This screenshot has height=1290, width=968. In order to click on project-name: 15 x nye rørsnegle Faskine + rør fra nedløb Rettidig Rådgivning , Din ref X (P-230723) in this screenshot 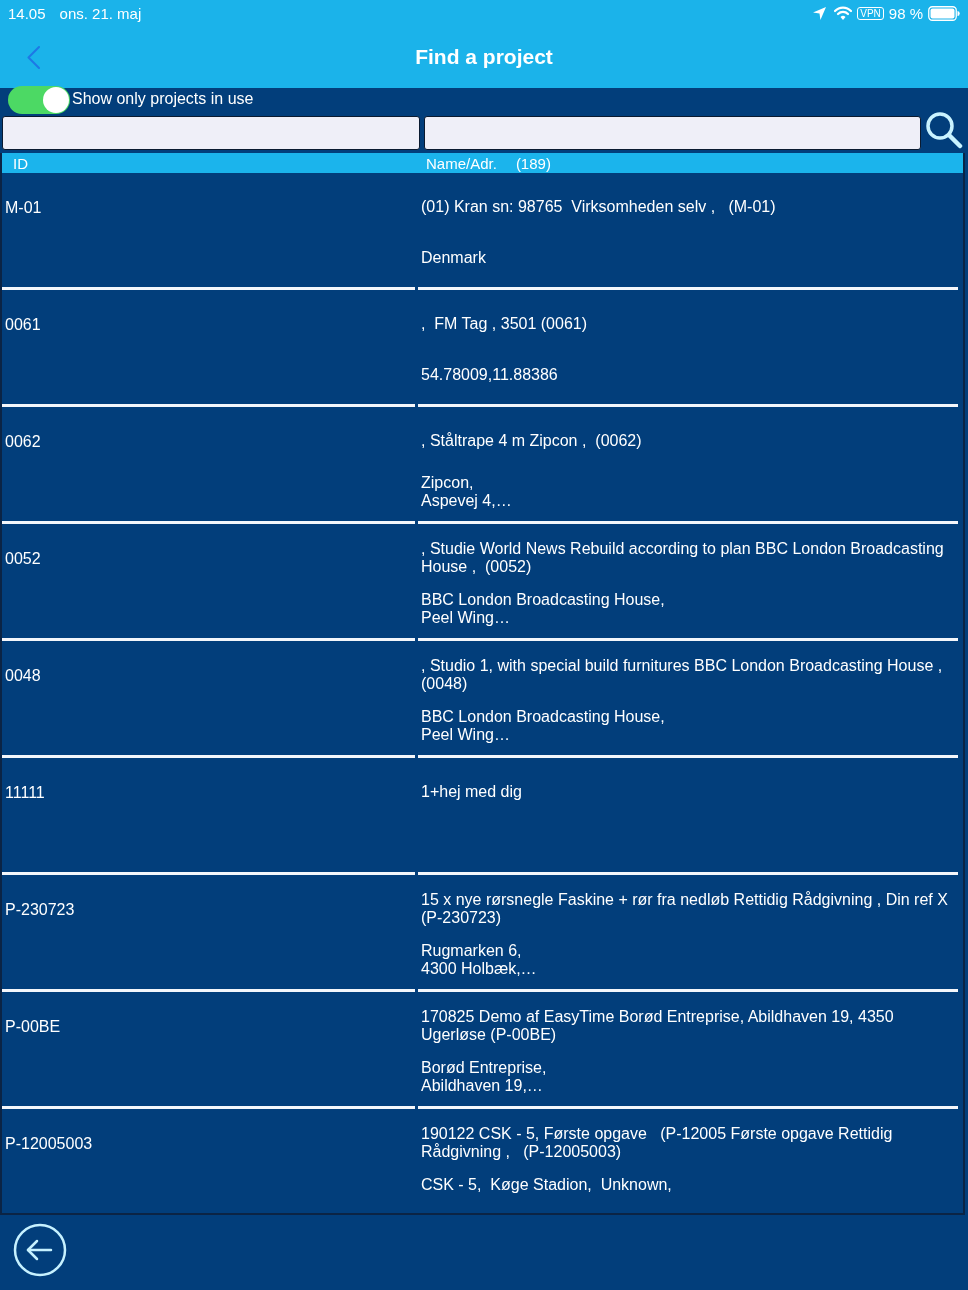, I will do `click(685, 909)`.